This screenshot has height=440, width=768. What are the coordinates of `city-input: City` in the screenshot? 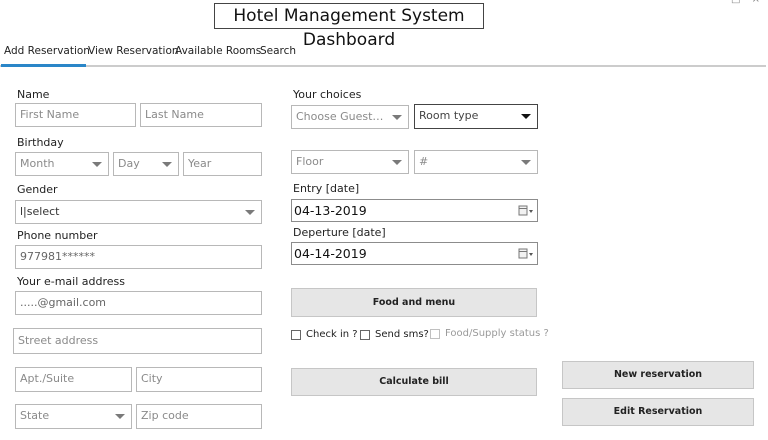 It's located at (199, 379).